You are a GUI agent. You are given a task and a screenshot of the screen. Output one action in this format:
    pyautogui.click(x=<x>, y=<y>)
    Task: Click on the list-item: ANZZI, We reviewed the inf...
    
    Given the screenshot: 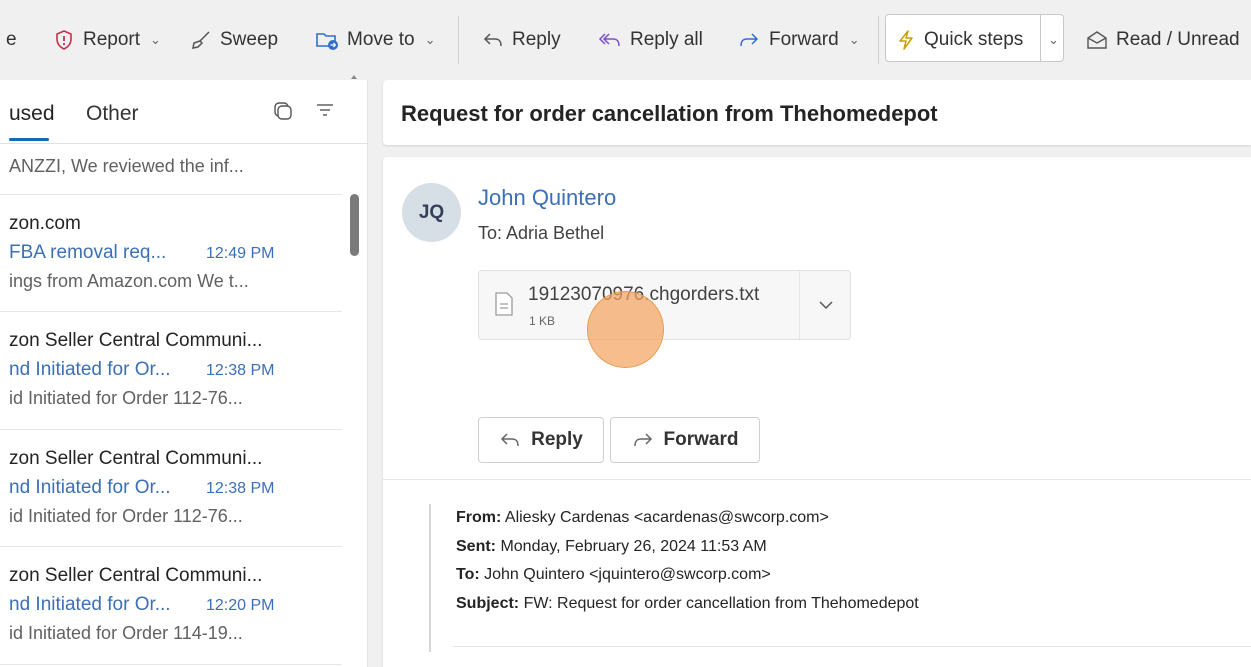 What is the action you would take?
    pyautogui.click(x=171, y=169)
    